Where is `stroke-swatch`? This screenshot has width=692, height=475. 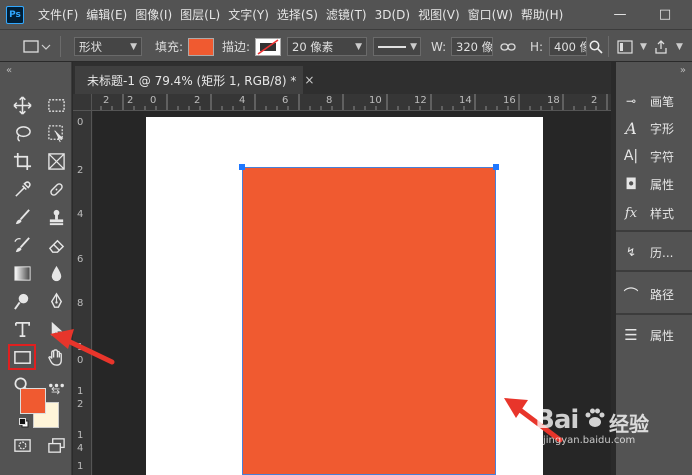
stroke-swatch is located at coordinates (268, 46).